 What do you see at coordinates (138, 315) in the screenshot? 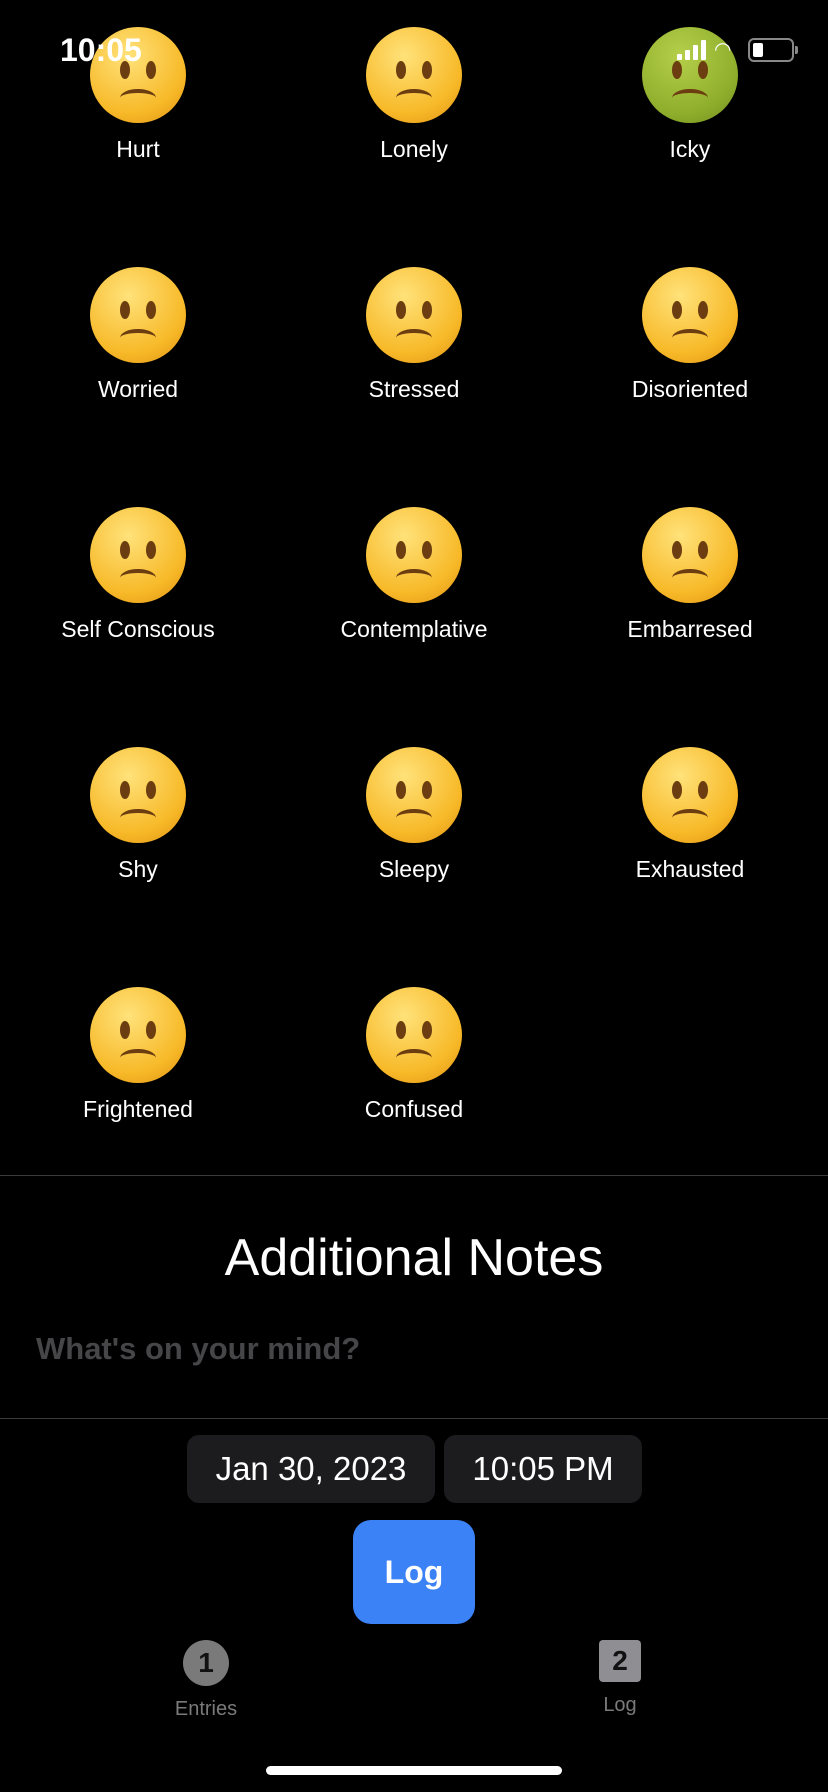
I see `confounded-face-icon` at bounding box center [138, 315].